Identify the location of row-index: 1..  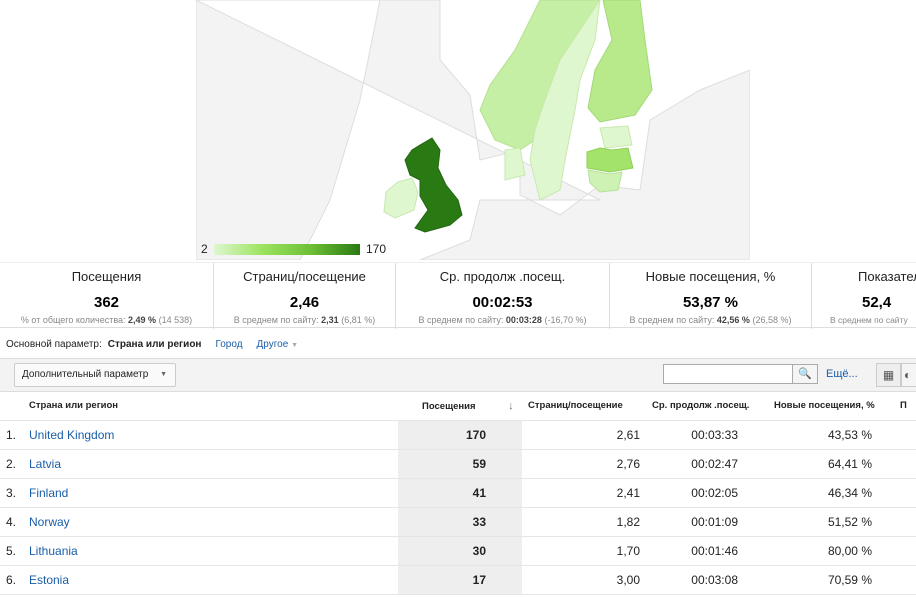
(11, 434).